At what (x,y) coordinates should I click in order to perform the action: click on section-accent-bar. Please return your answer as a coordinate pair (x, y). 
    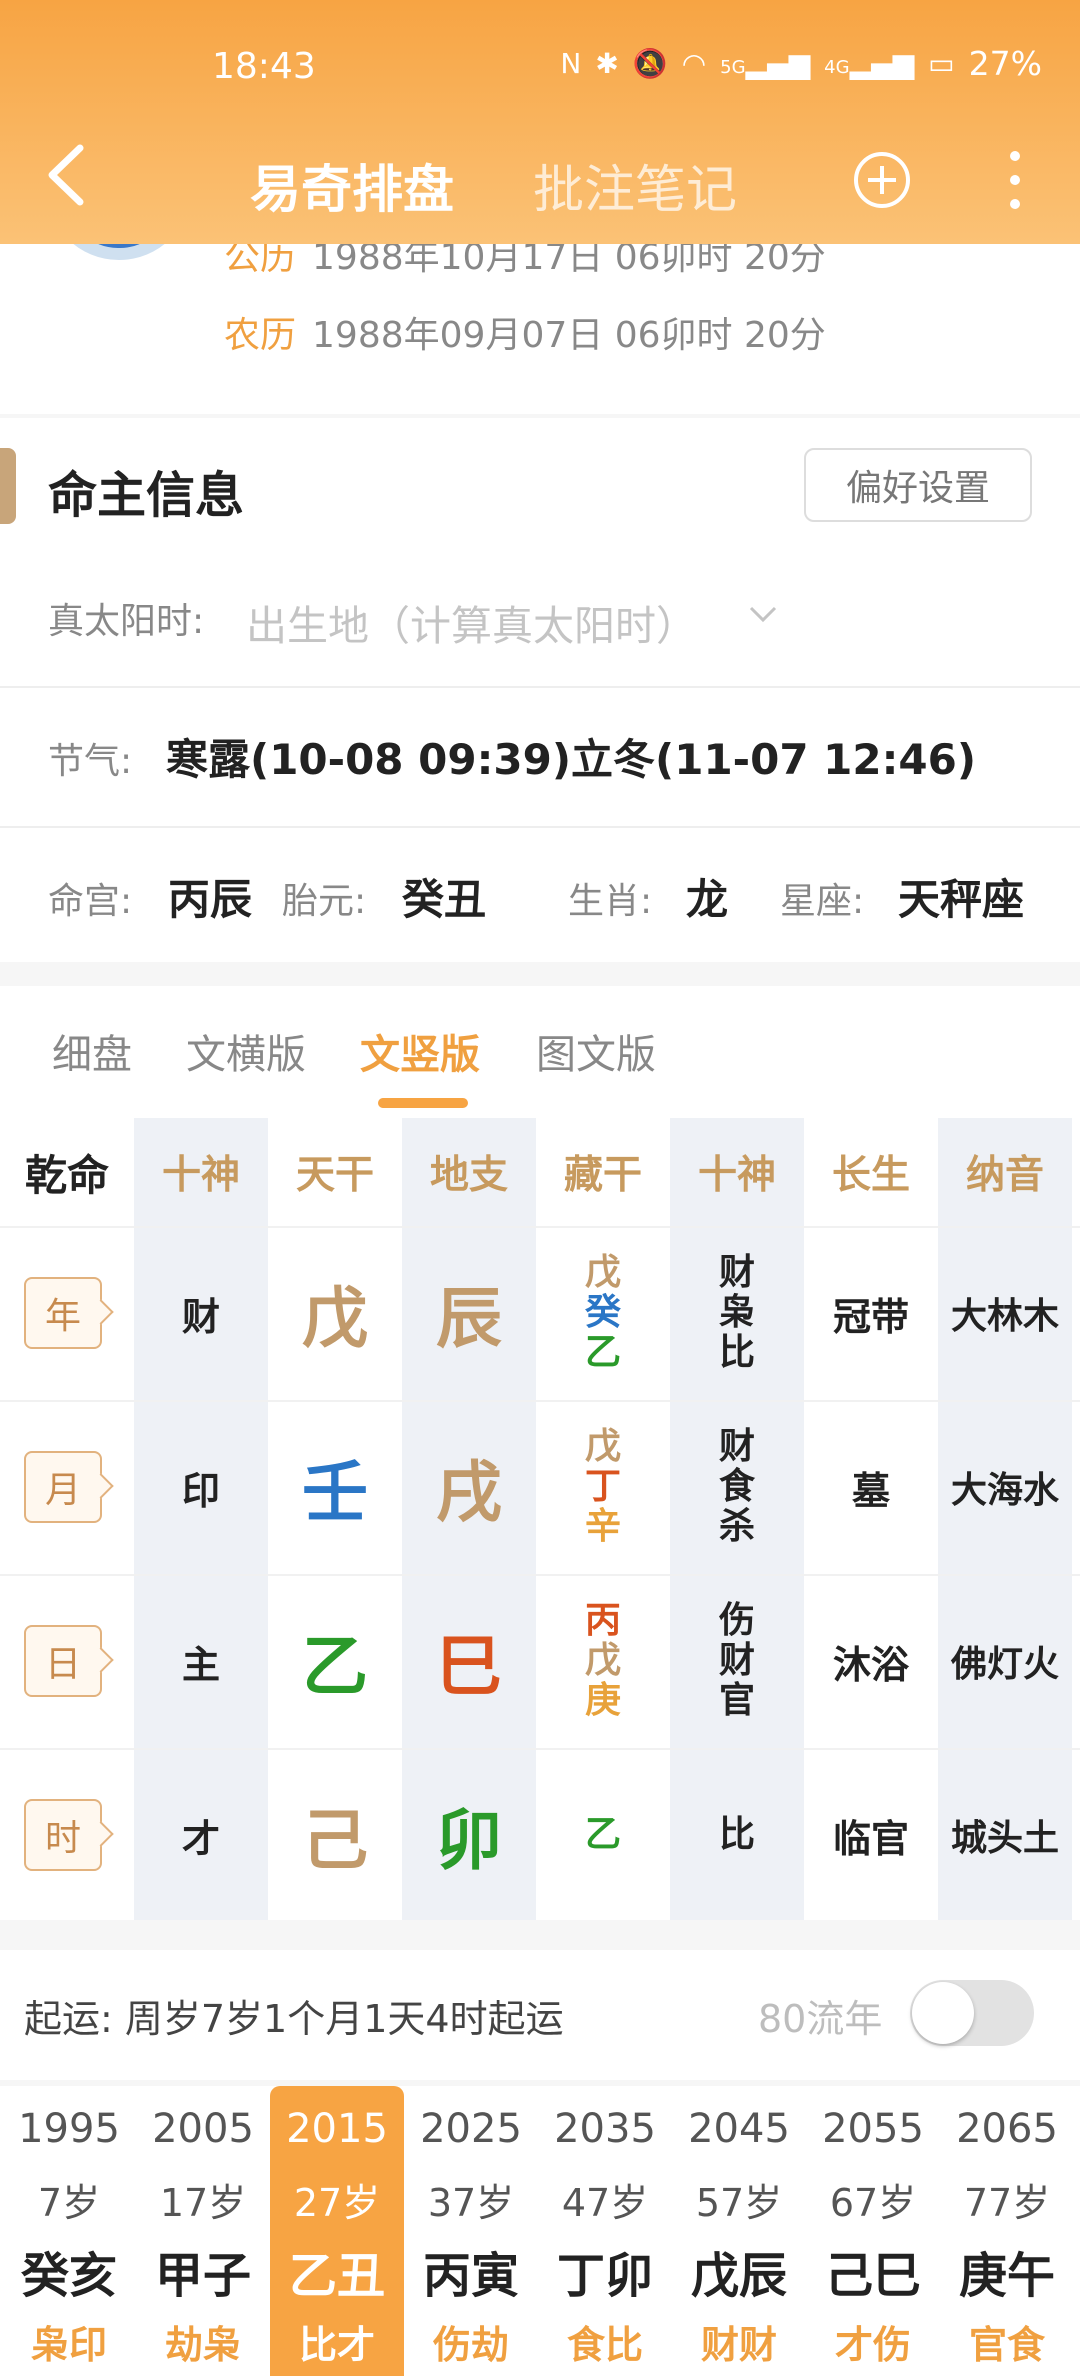
    Looking at the image, I should click on (8, 486).